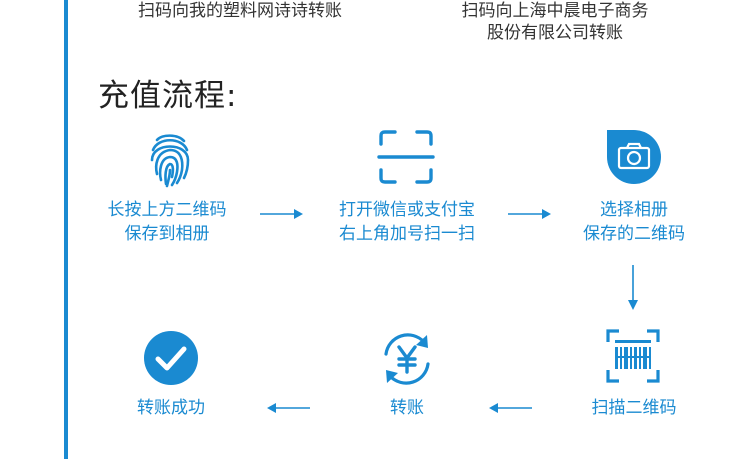  I want to click on step-2-line1: 打开微信或支付宝, so click(407, 210).